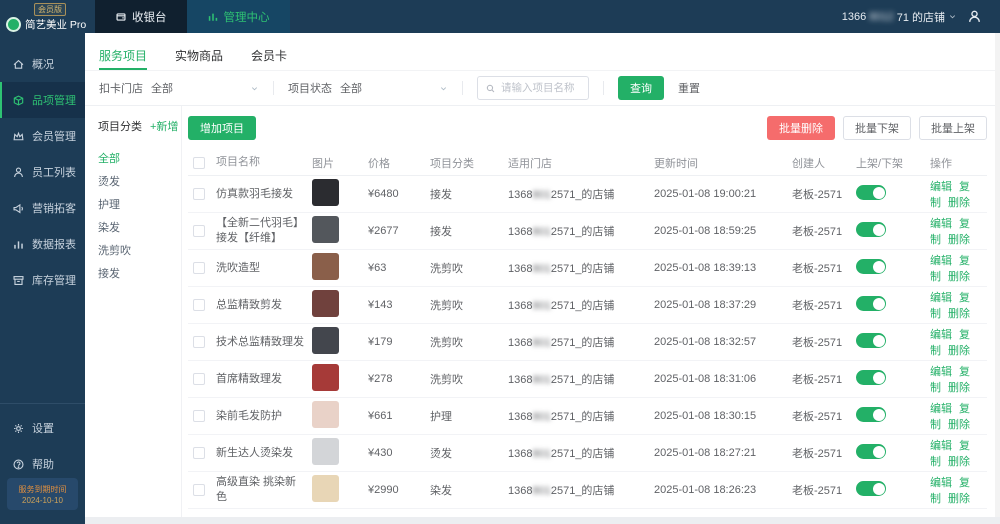 Image resolution: width=1000 pixels, height=524 pixels. I want to click on status-filter-select: 全部, so click(394, 88).